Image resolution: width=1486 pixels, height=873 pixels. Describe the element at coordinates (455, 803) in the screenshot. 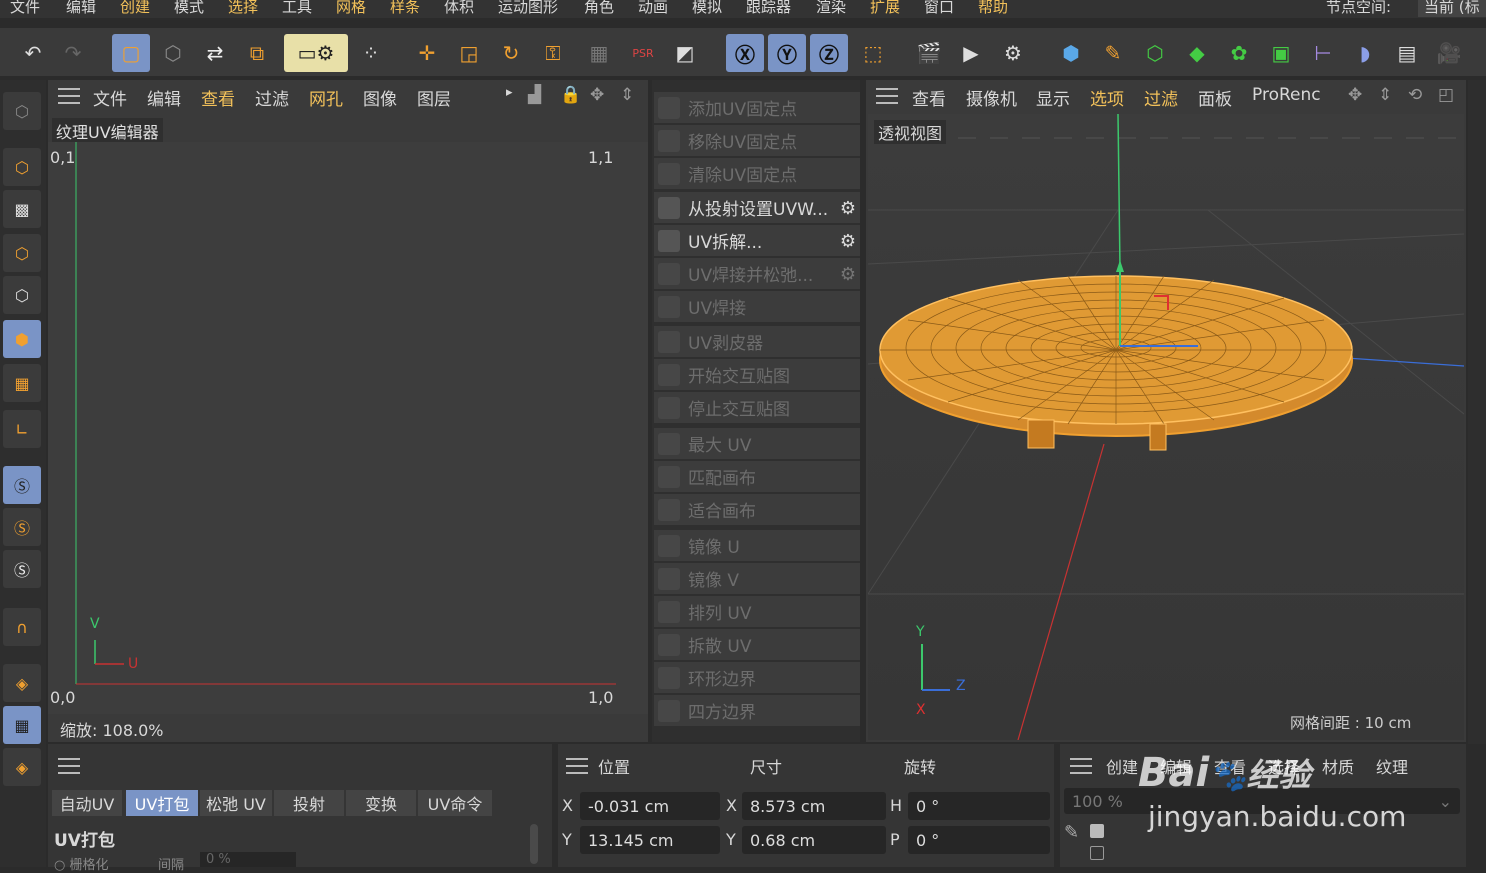

I see `tab-uv-commands: UV命令` at that location.